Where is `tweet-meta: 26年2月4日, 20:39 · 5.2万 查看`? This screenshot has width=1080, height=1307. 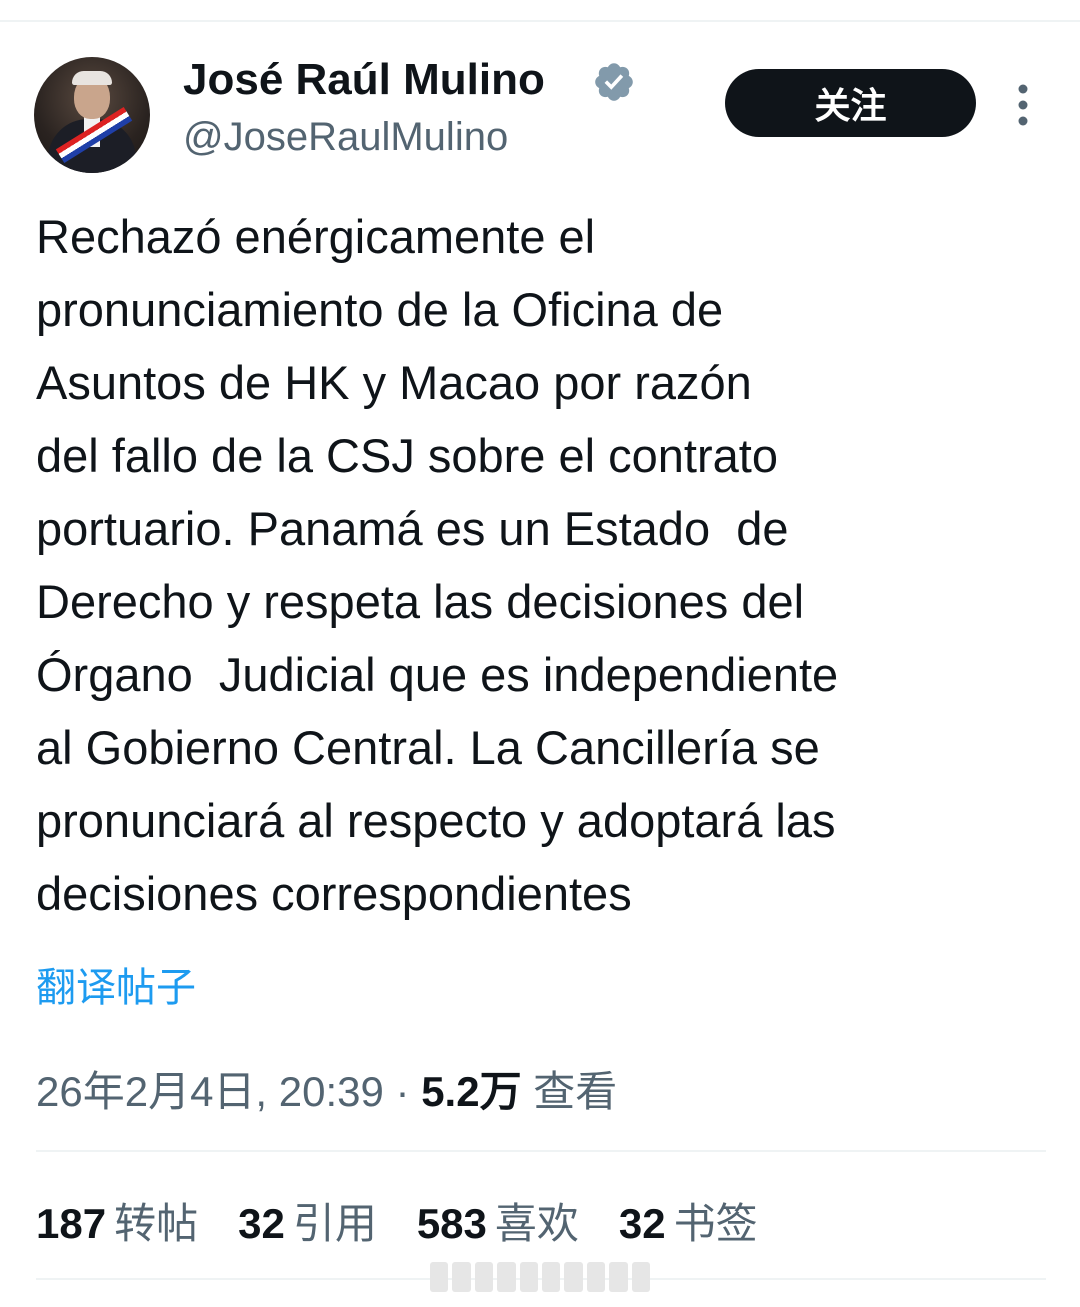
tweet-meta: 26年2月4日, 20:39 · 5.2万 查看 is located at coordinates (326, 1088).